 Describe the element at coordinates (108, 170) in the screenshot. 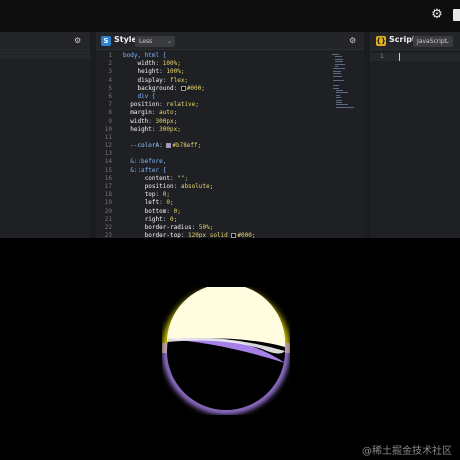

I see `line-number: 15` at that location.